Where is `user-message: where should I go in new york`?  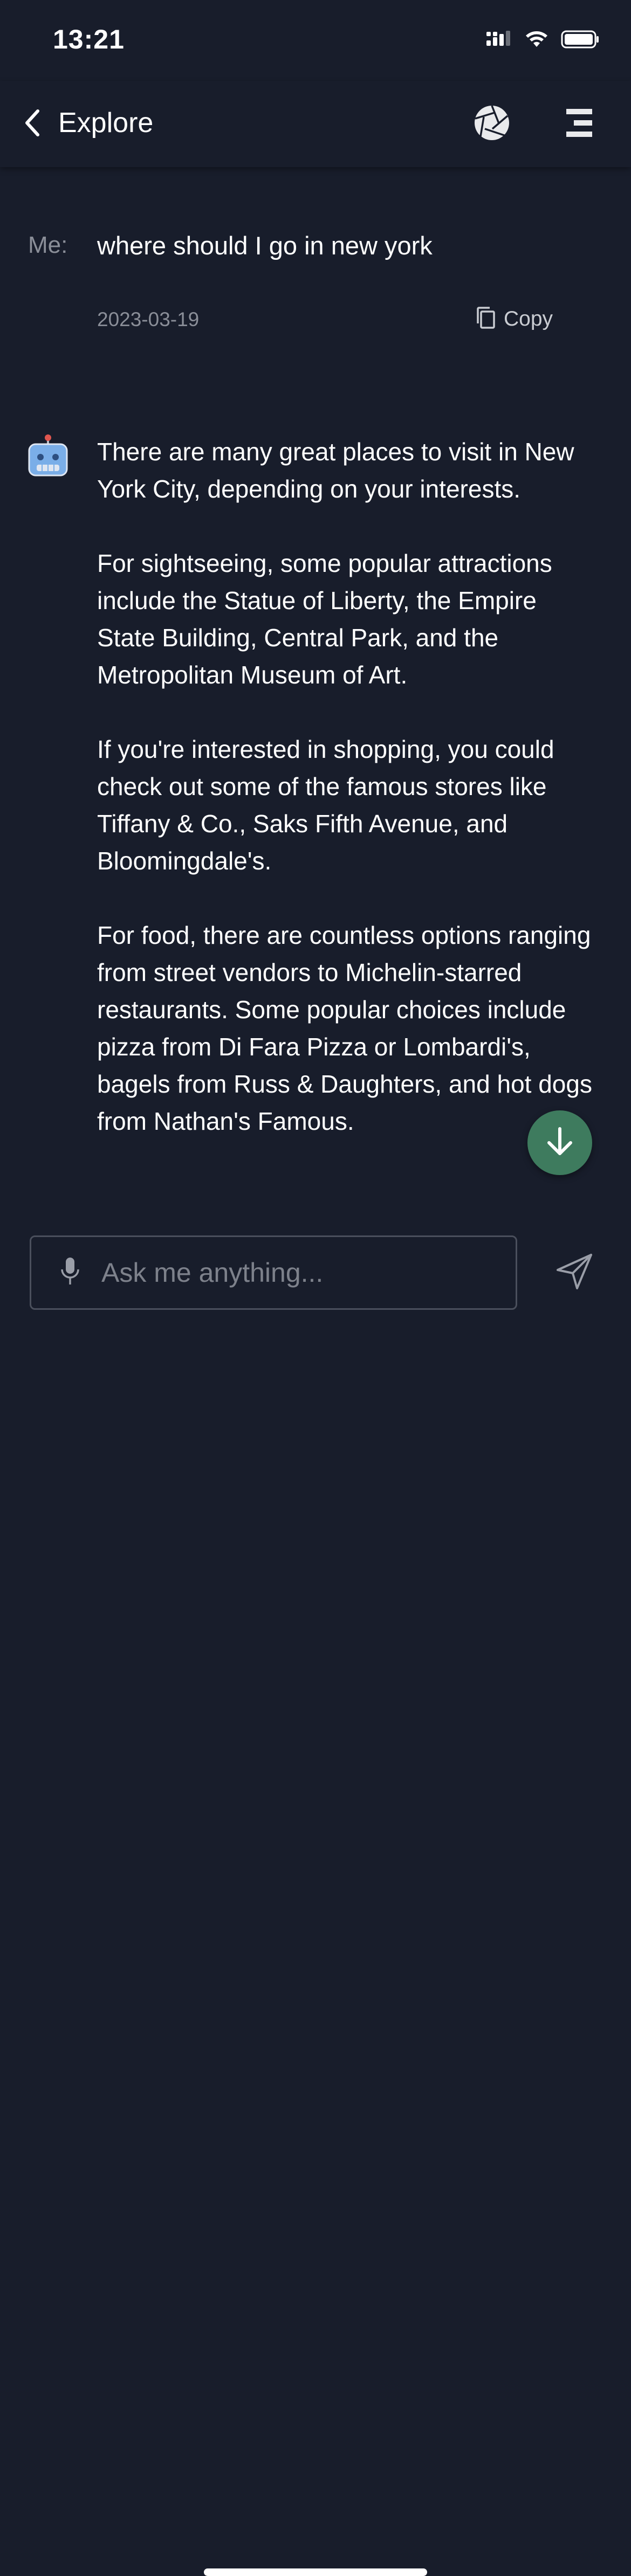
user-message: where should I go in new york is located at coordinates (265, 245).